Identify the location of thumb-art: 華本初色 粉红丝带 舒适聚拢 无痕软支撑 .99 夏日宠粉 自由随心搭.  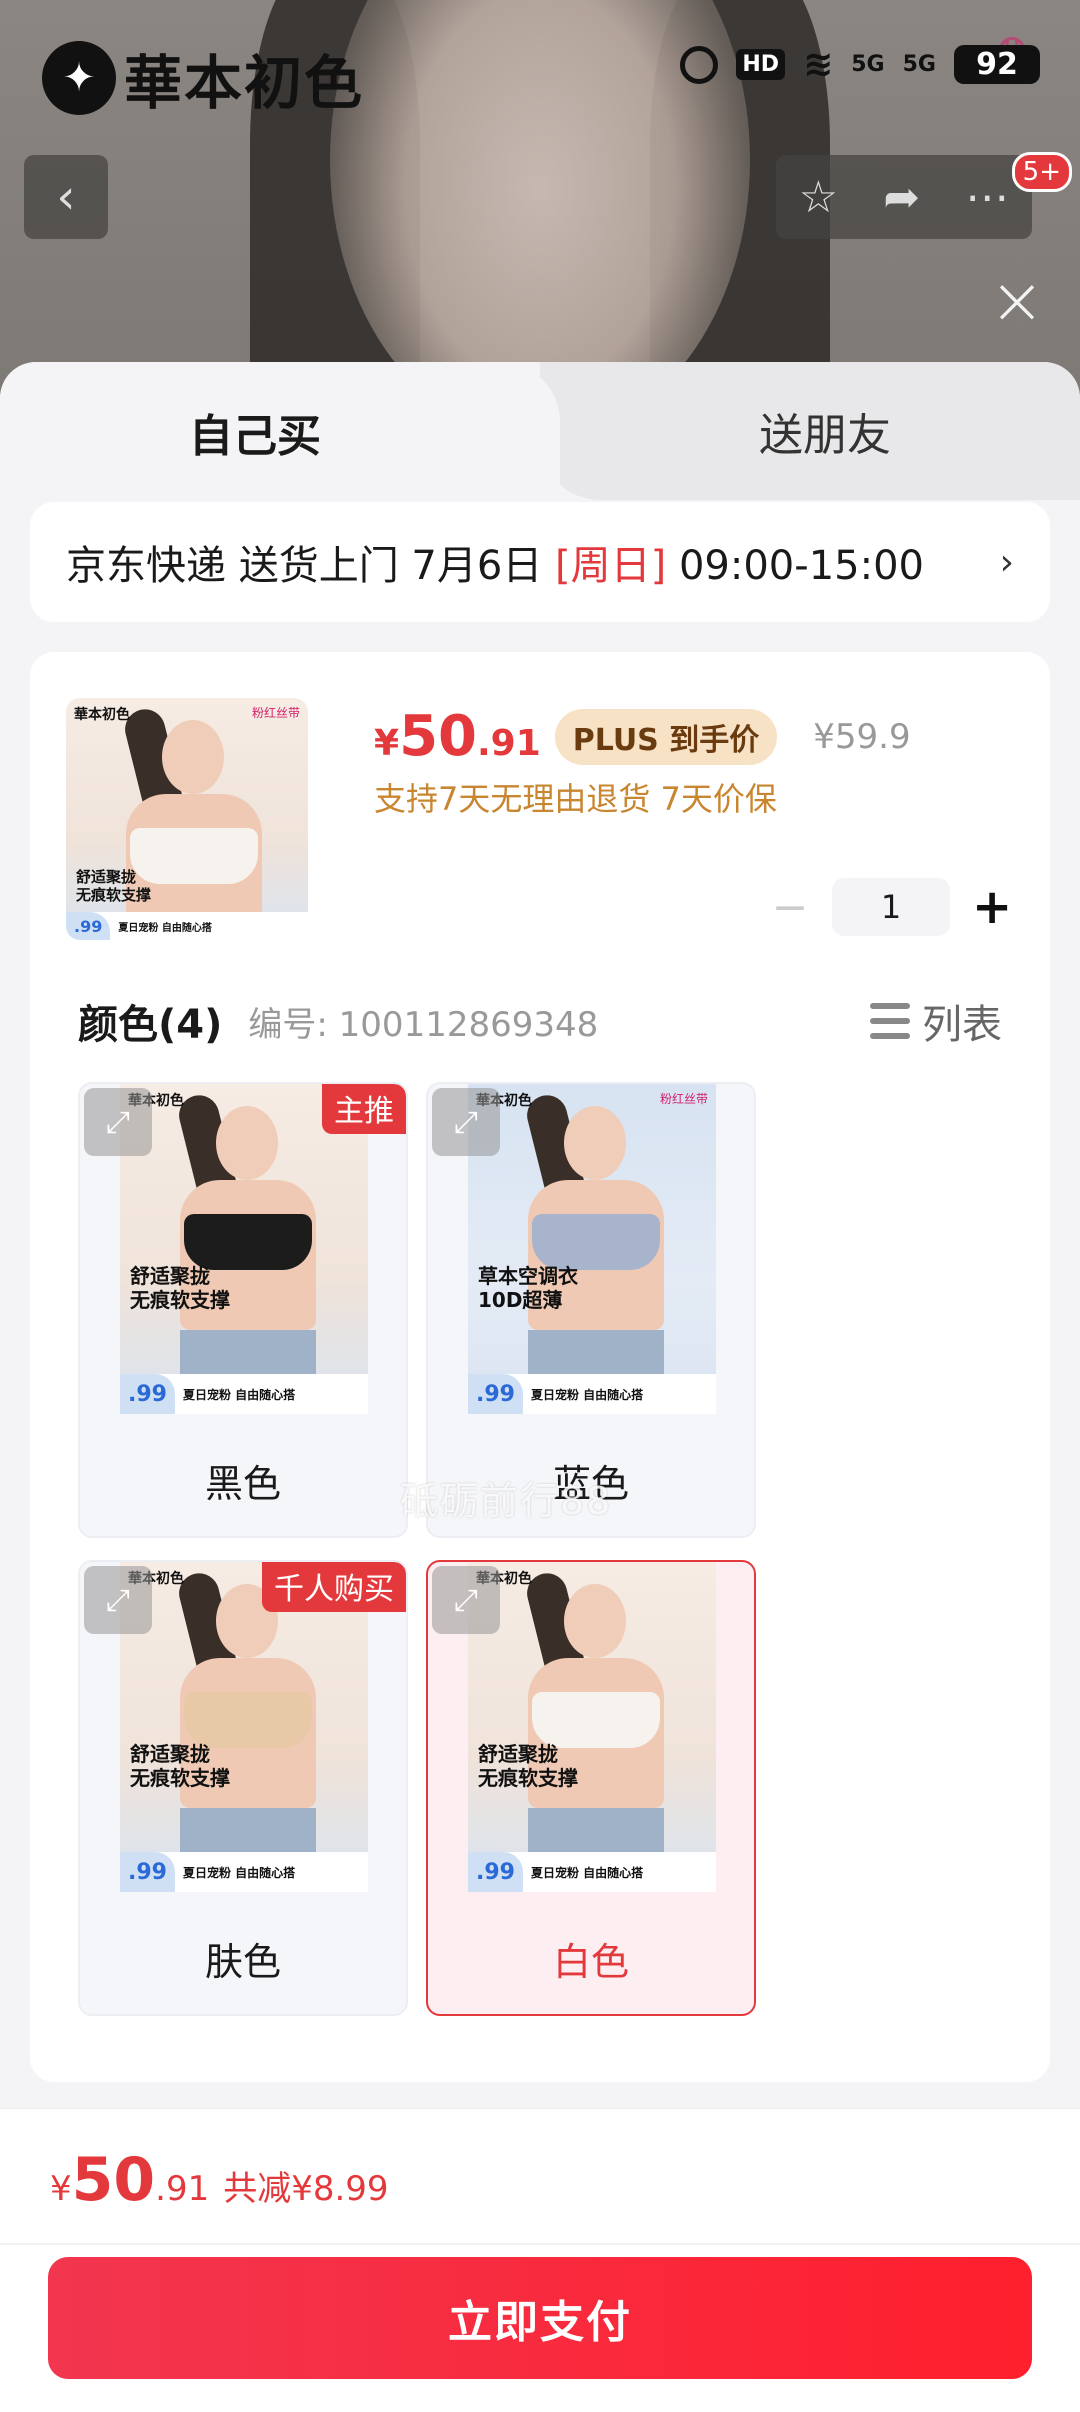
(187, 819).